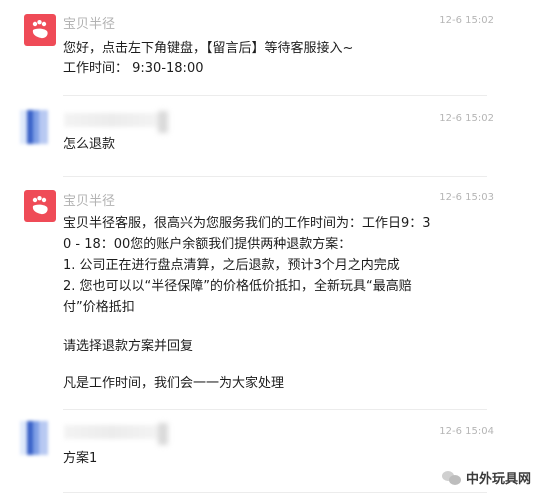 The image size is (543, 501). I want to click on wechat-logo-icon, so click(451, 478).